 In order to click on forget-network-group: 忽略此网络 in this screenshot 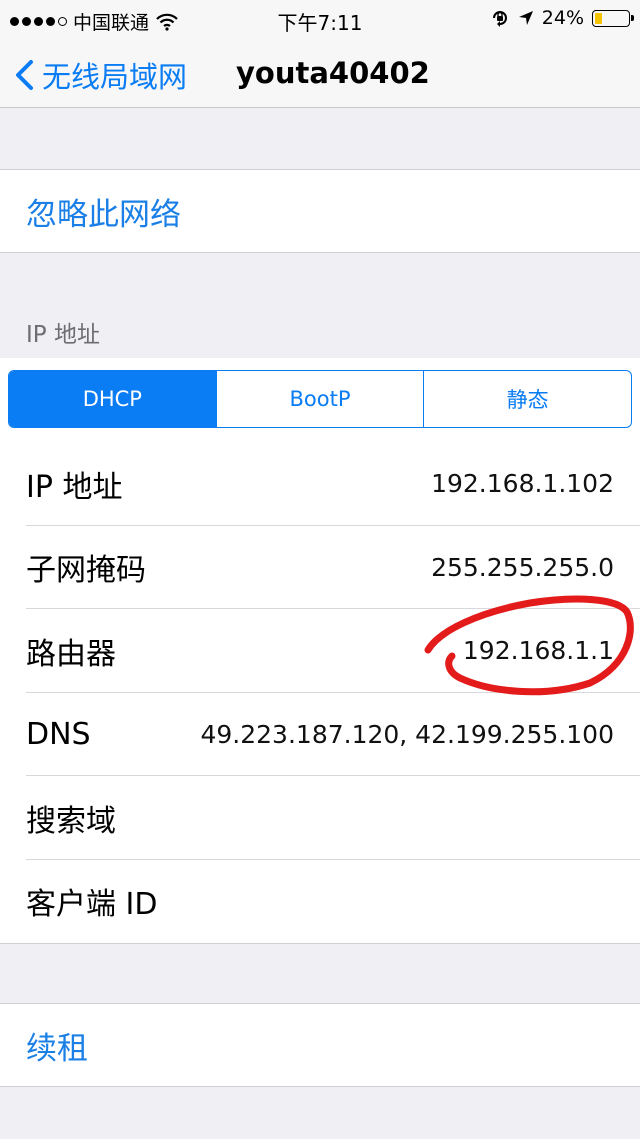, I will do `click(320, 211)`.